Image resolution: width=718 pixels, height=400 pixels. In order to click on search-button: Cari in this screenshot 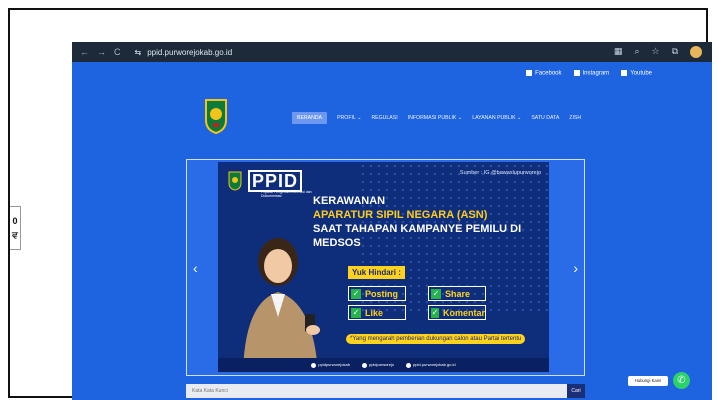, I will do `click(576, 391)`.